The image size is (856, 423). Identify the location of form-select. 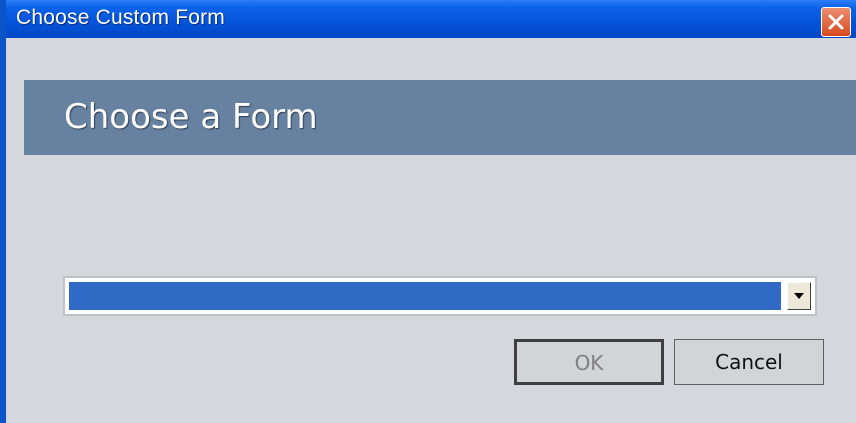
(440, 296).